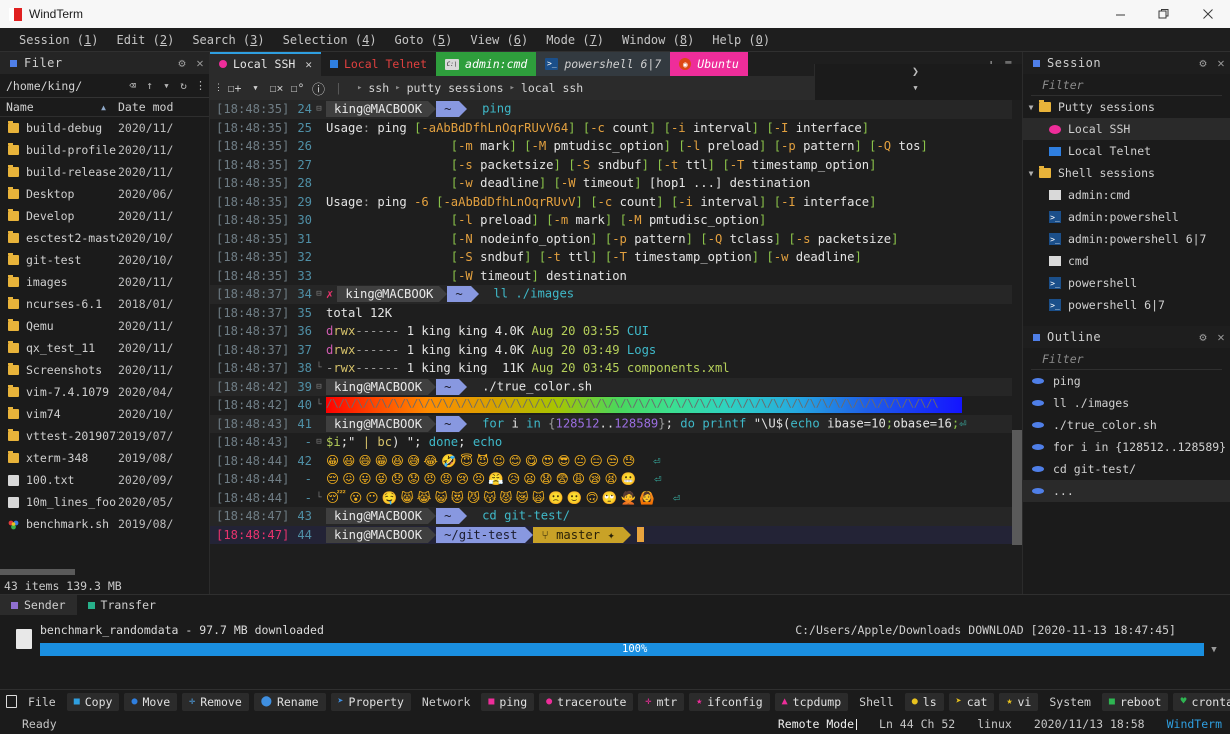 This screenshot has width=1230, height=734. What do you see at coordinates (1164, 14) in the screenshot?
I see `restore-button` at bounding box center [1164, 14].